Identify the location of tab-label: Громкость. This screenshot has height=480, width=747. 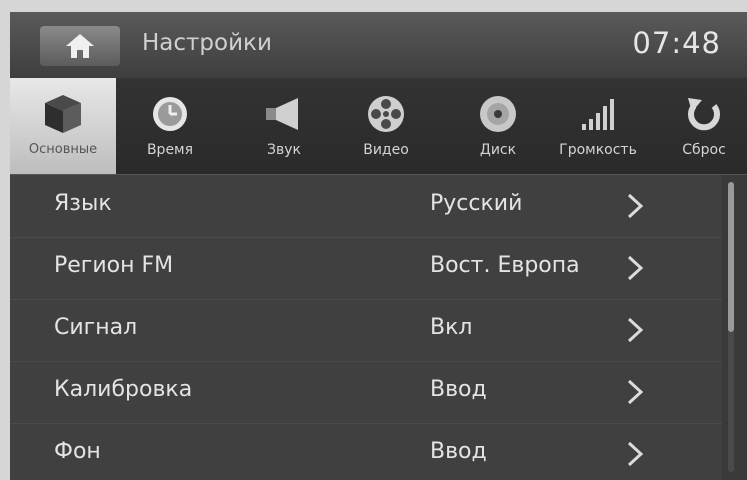
(598, 150).